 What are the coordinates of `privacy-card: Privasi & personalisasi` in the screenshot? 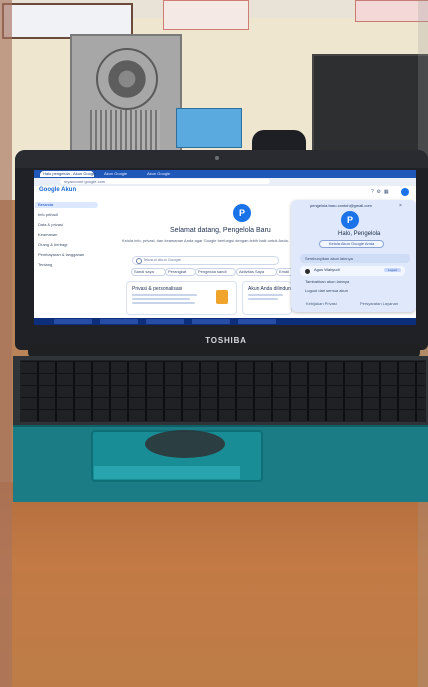 It's located at (181, 298).